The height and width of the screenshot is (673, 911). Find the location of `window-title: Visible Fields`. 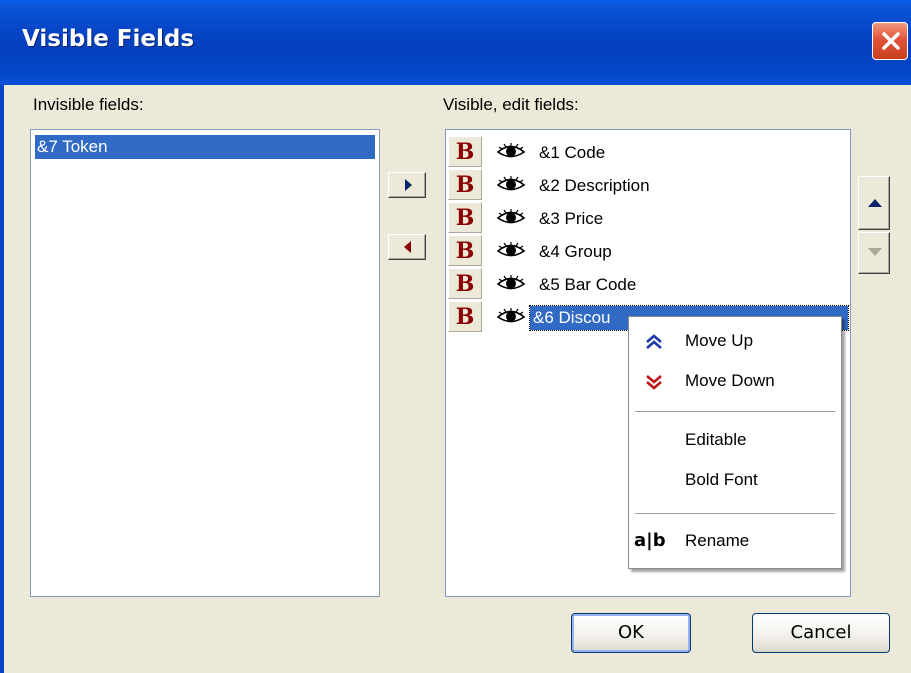

window-title: Visible Fields is located at coordinates (108, 39).